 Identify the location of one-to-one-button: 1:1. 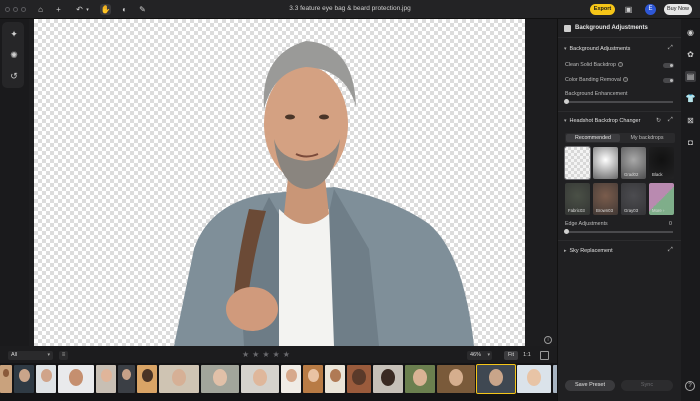
(527, 355).